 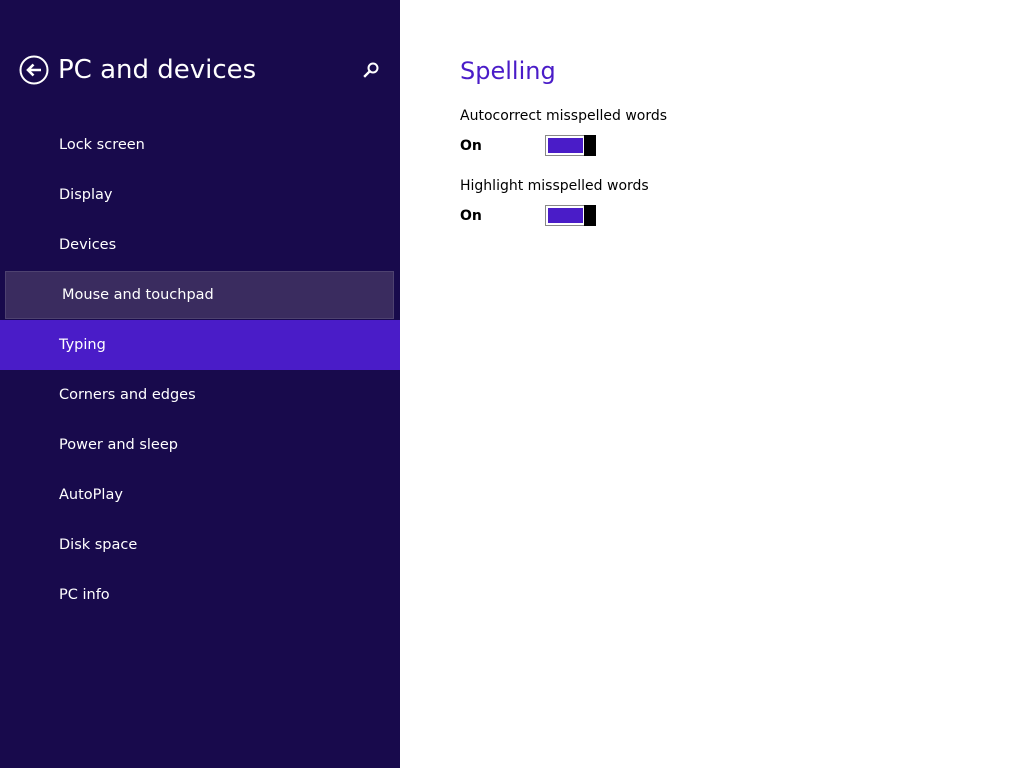 I want to click on back-arrow-icon, so click(x=34, y=70).